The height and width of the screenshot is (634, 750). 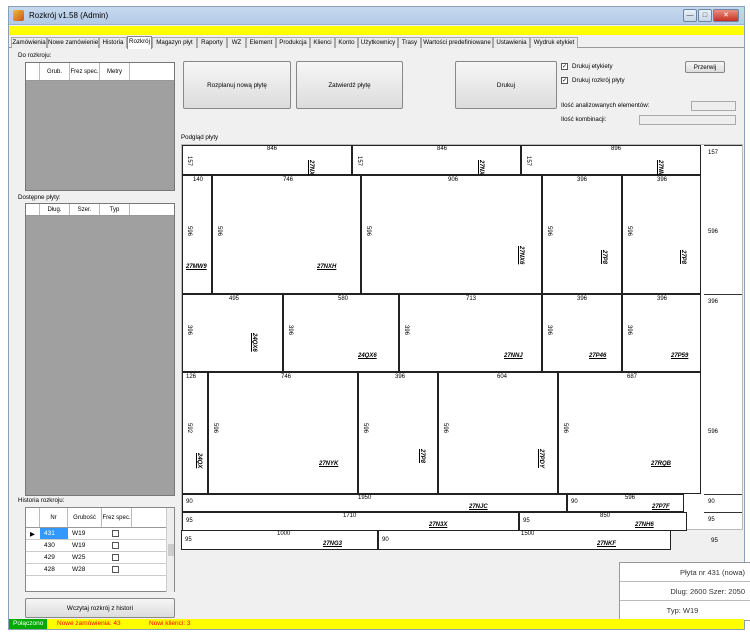 What do you see at coordinates (100, 126) in the screenshot?
I see `do-rozkroju-grid: Grub. Frez spec. Metry` at bounding box center [100, 126].